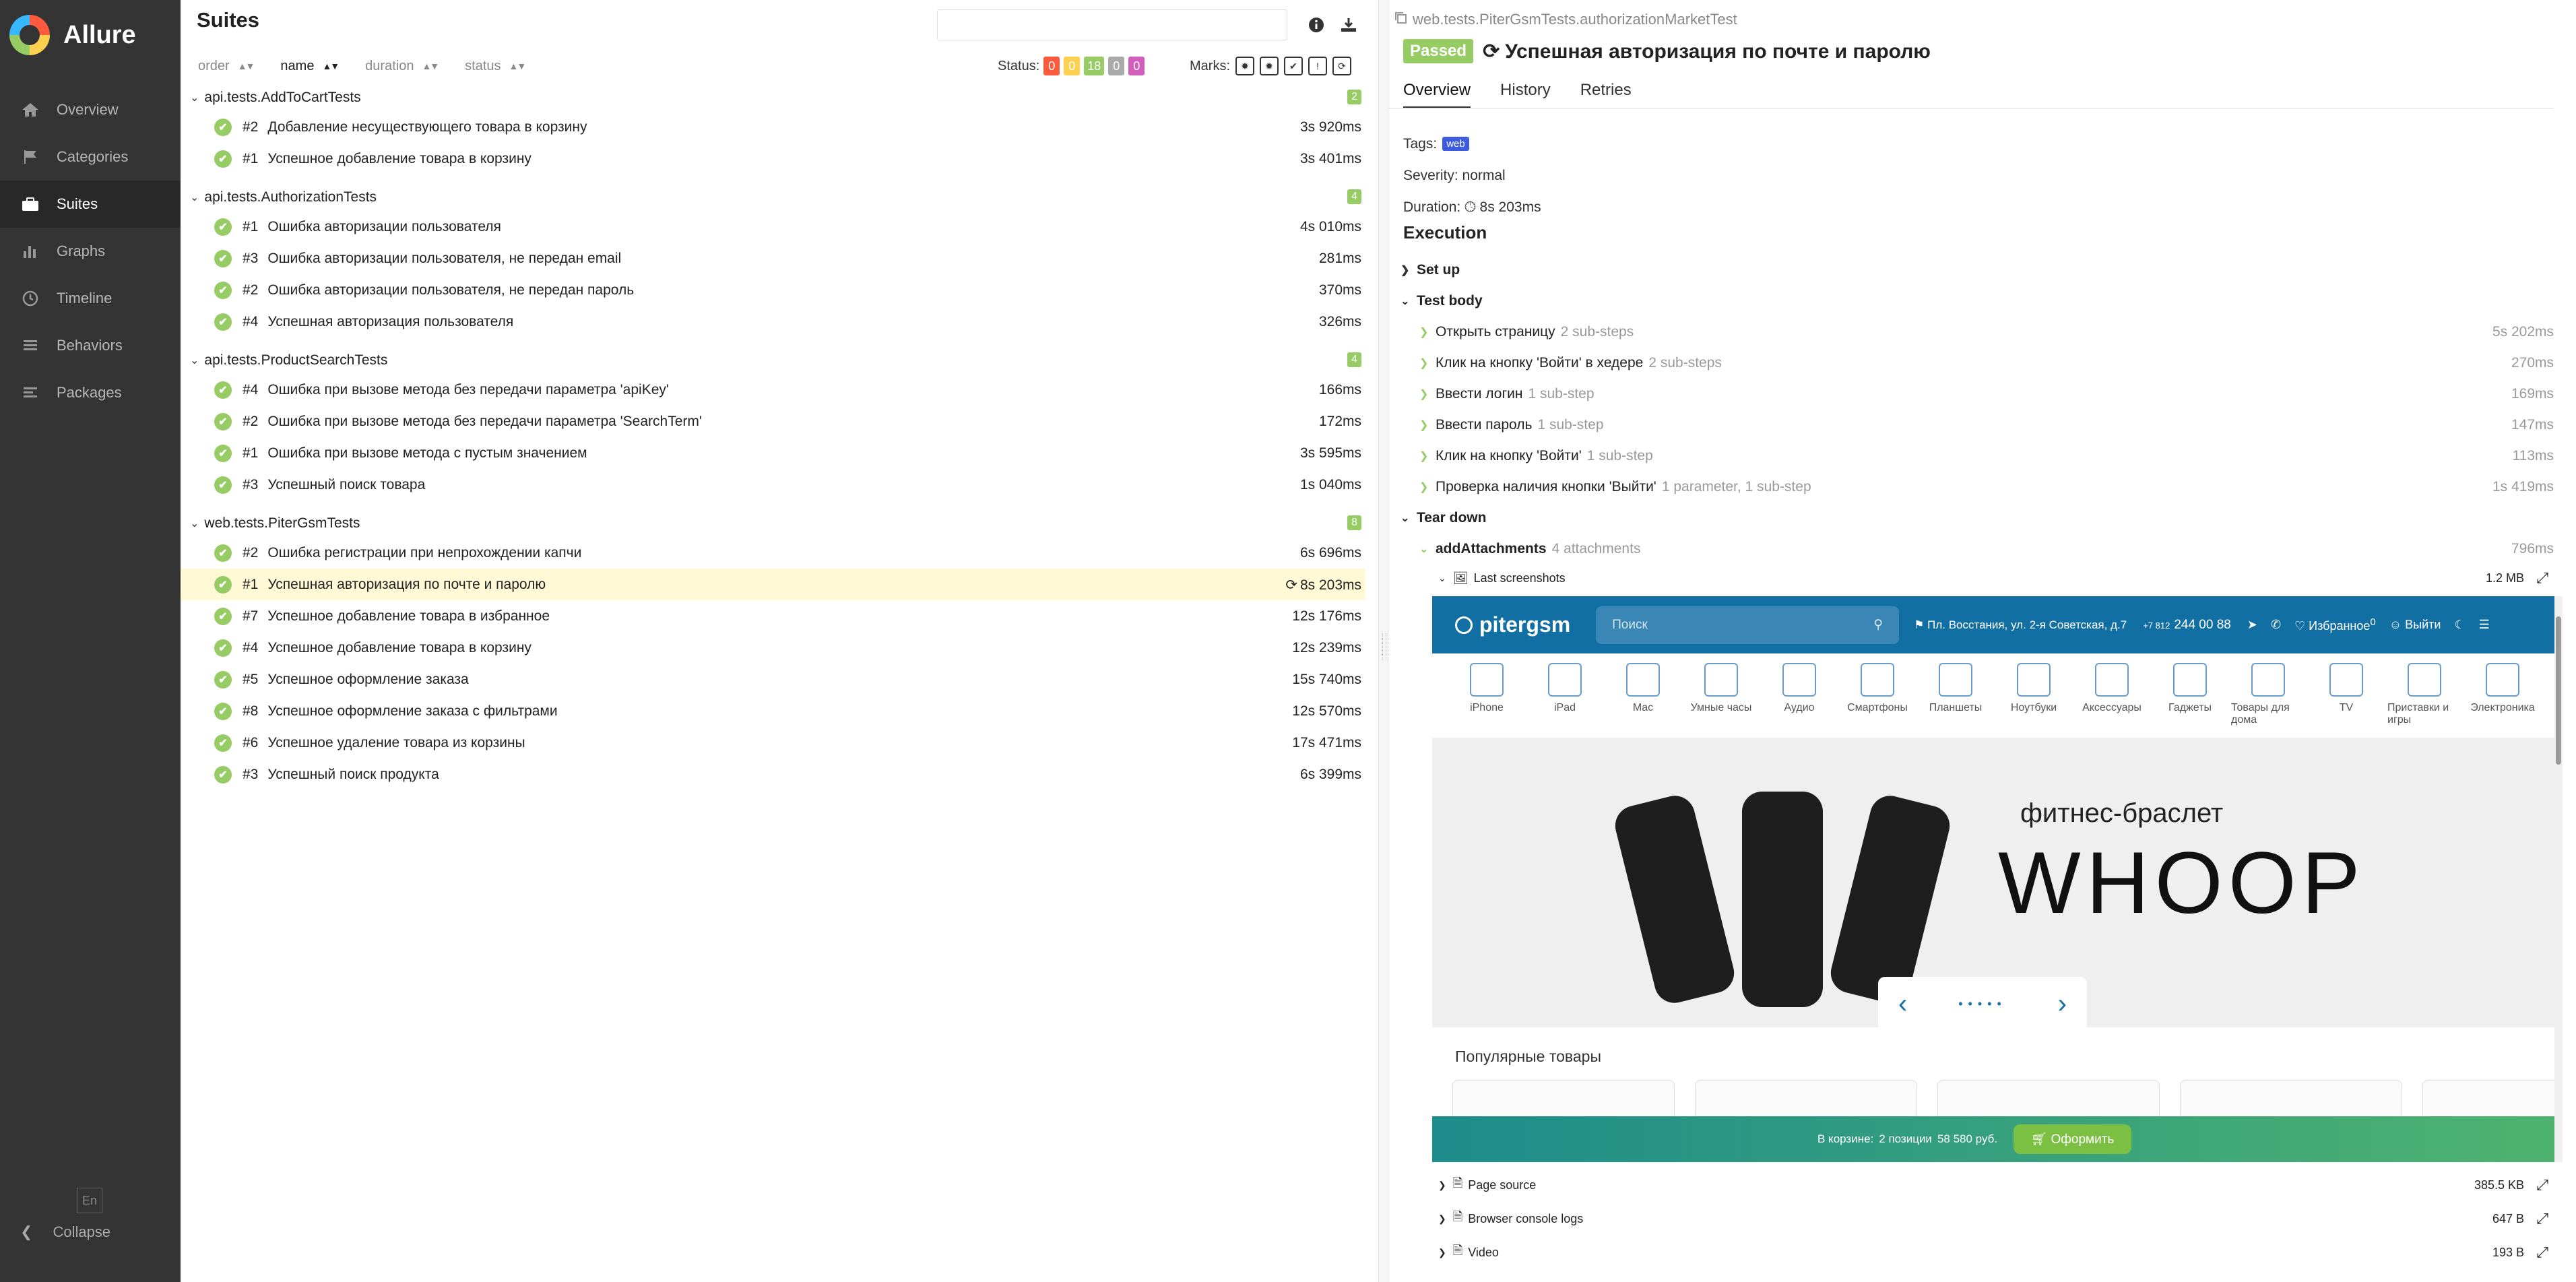 This screenshot has width=2576, height=1282. Describe the element at coordinates (1269, 66) in the screenshot. I see `new-failed-mark-icon: ✹` at that location.